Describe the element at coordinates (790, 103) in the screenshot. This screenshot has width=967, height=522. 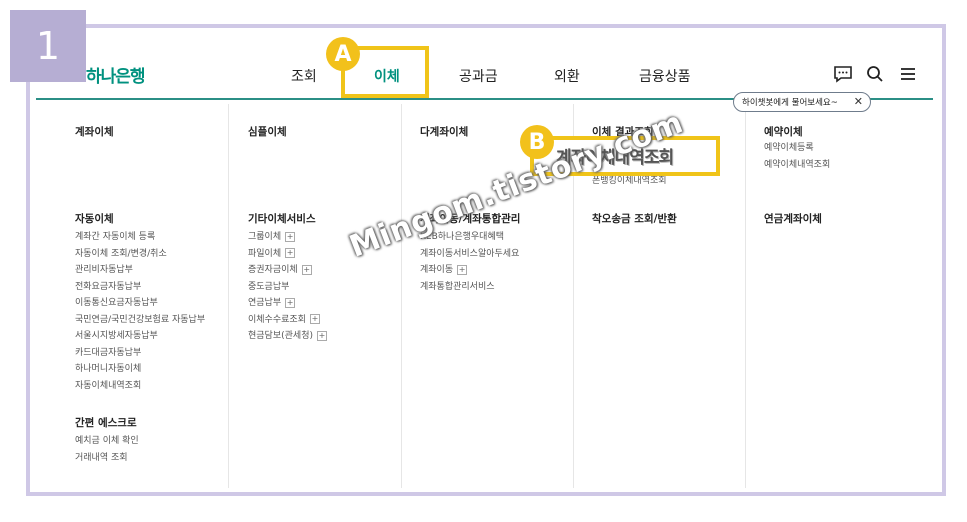
I see `chatbot-tooltip-text: 하이챗봇에게 물어보세요~` at that location.